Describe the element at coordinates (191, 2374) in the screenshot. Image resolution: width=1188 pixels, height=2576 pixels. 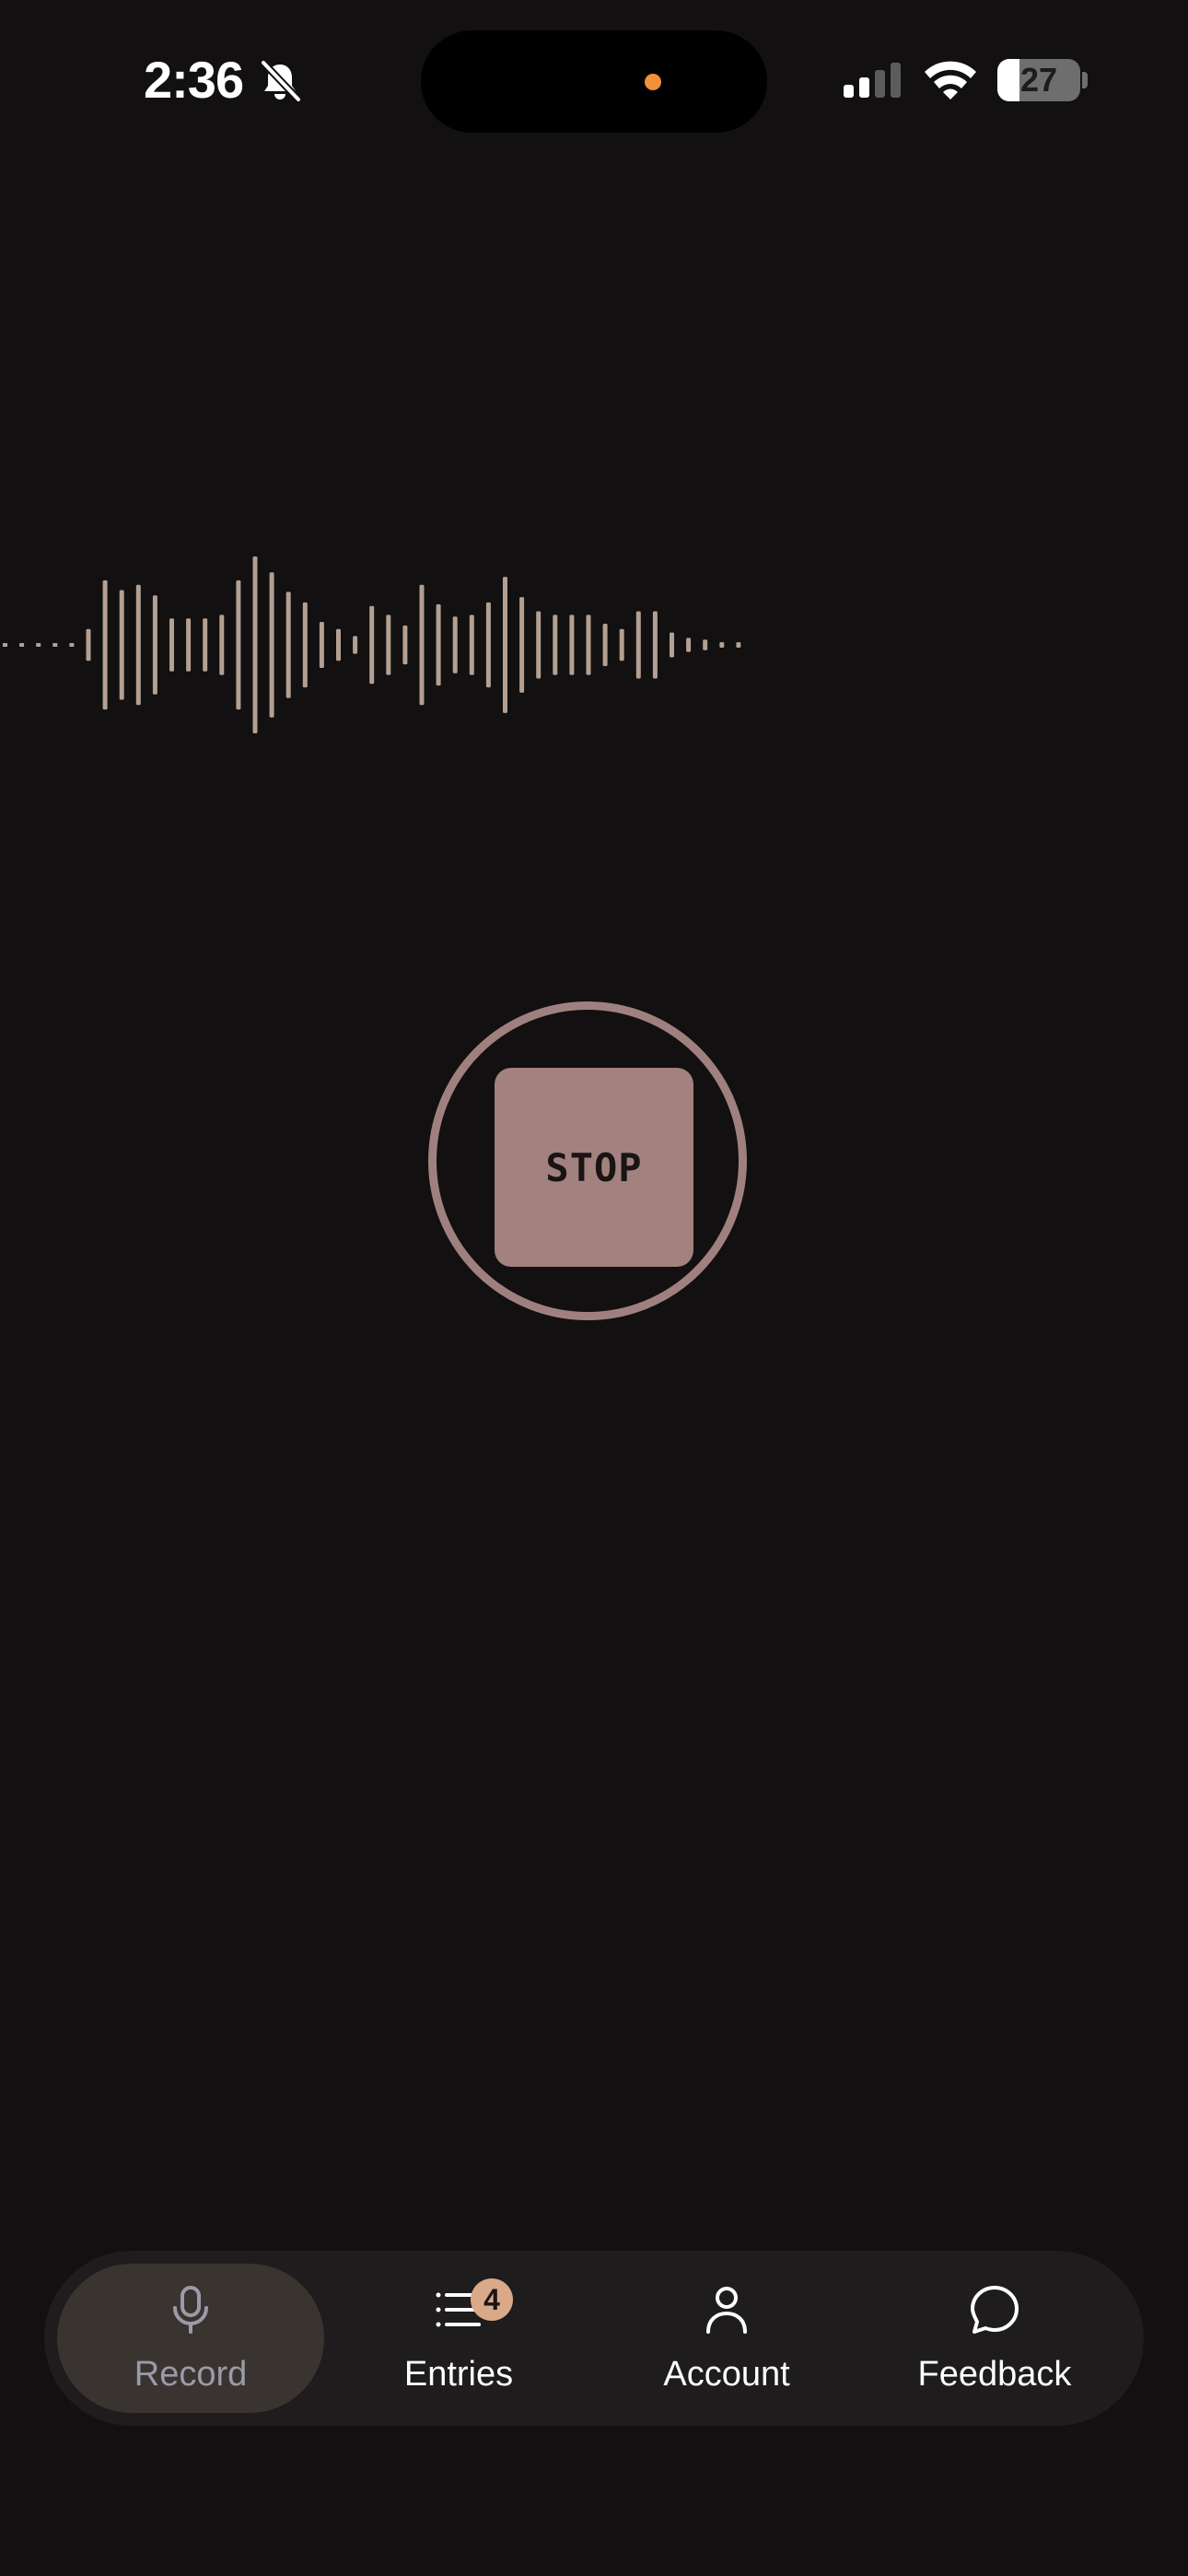
I see `tab-record-label: Record` at that location.